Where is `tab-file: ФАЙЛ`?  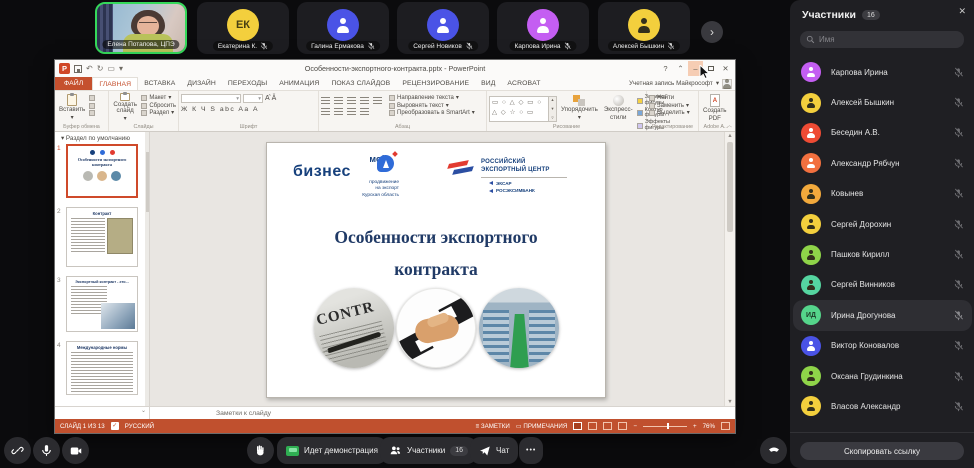 tab-file: ФАЙЛ is located at coordinates (74, 83).